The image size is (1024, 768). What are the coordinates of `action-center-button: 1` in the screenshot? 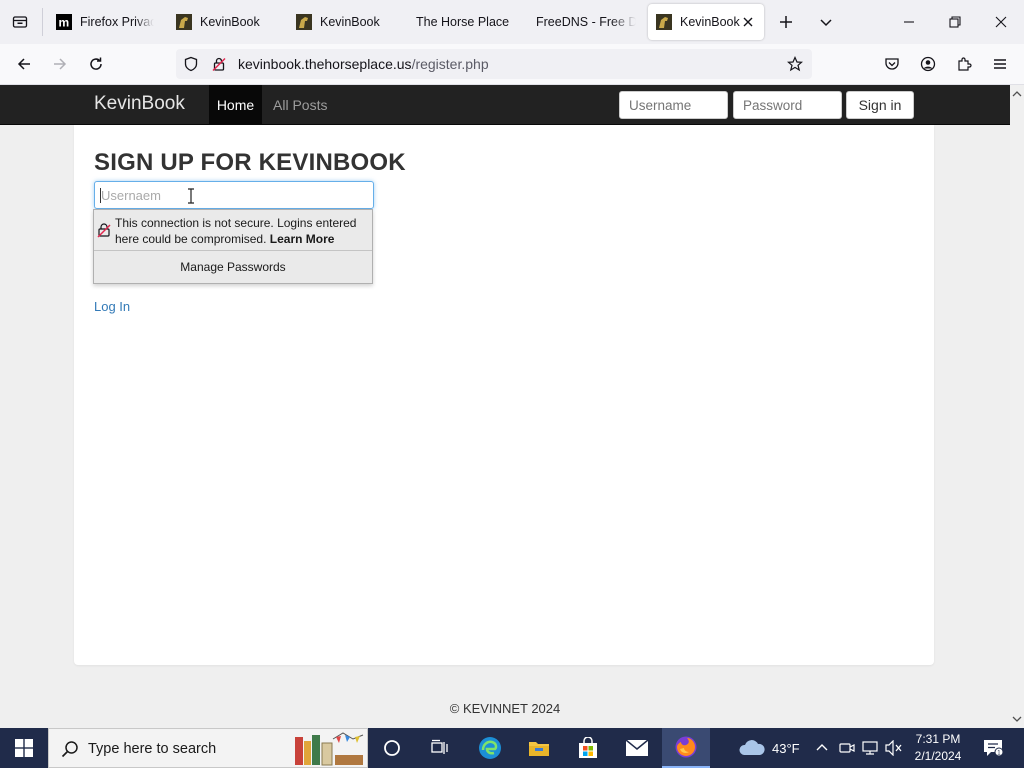 It's located at (993, 748).